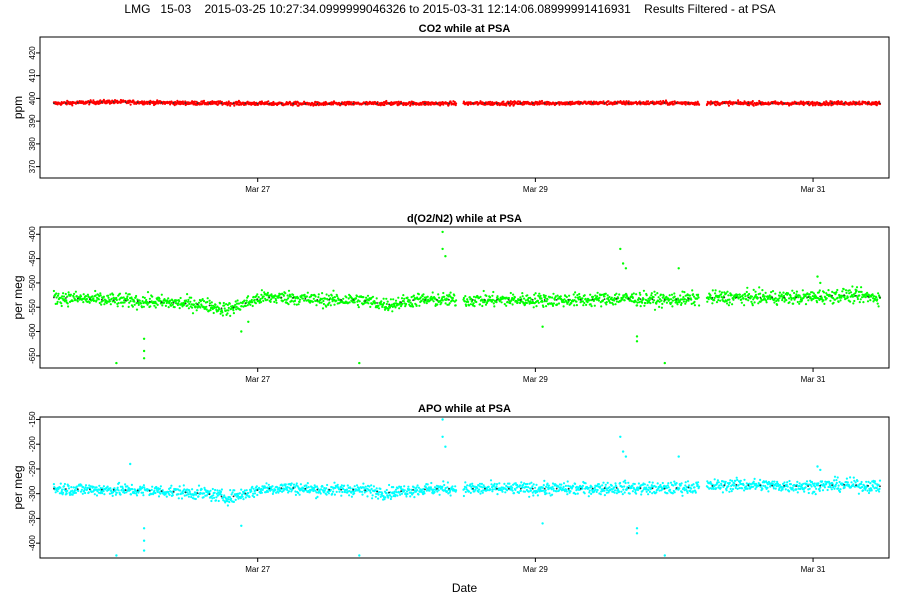 The height and width of the screenshot is (600, 900). Describe the element at coordinates (32, 53) in the screenshot. I see `y-tick-label: 420` at that location.